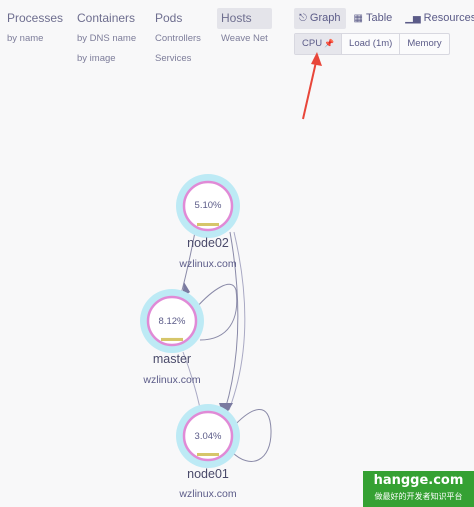 The image size is (474, 507). What do you see at coordinates (208, 205) in the screenshot?
I see `node02-metric-value: 5.10%` at bounding box center [208, 205].